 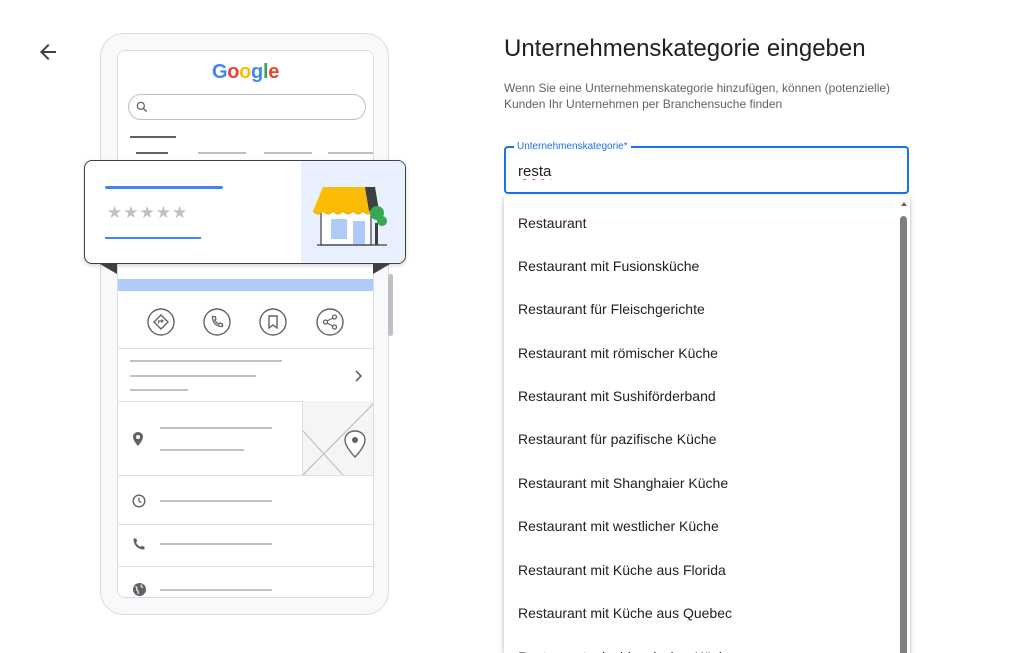 I want to click on map-pin-icon, so click(x=355, y=444).